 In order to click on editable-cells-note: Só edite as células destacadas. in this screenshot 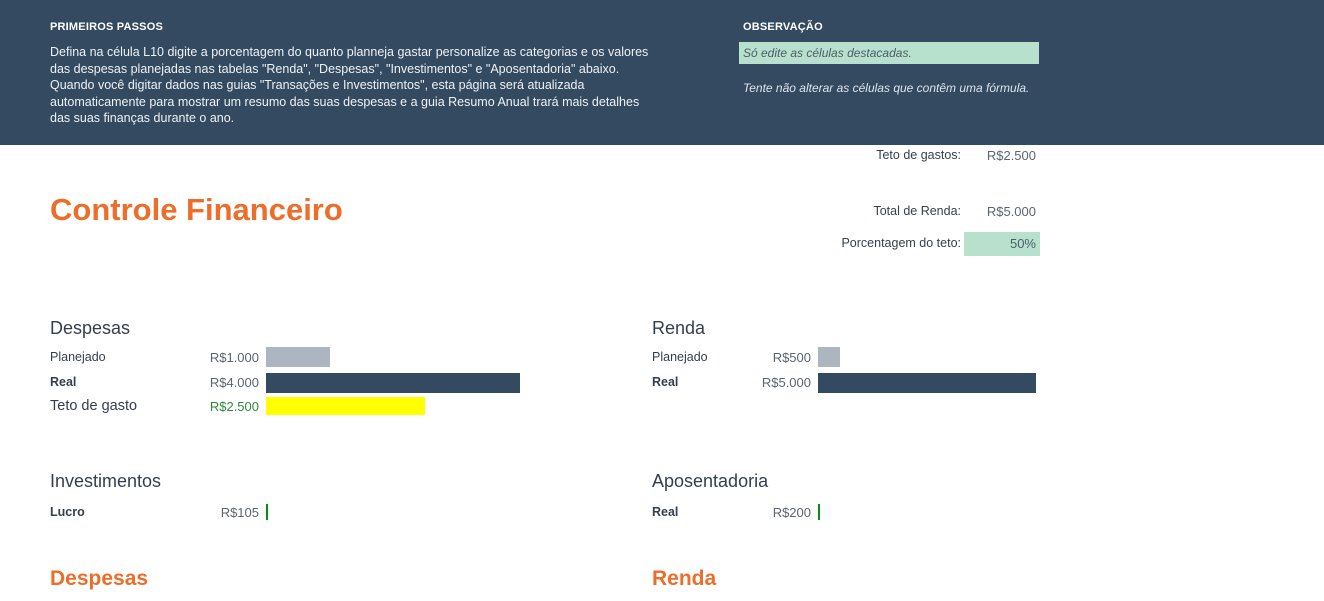, I will do `click(889, 53)`.